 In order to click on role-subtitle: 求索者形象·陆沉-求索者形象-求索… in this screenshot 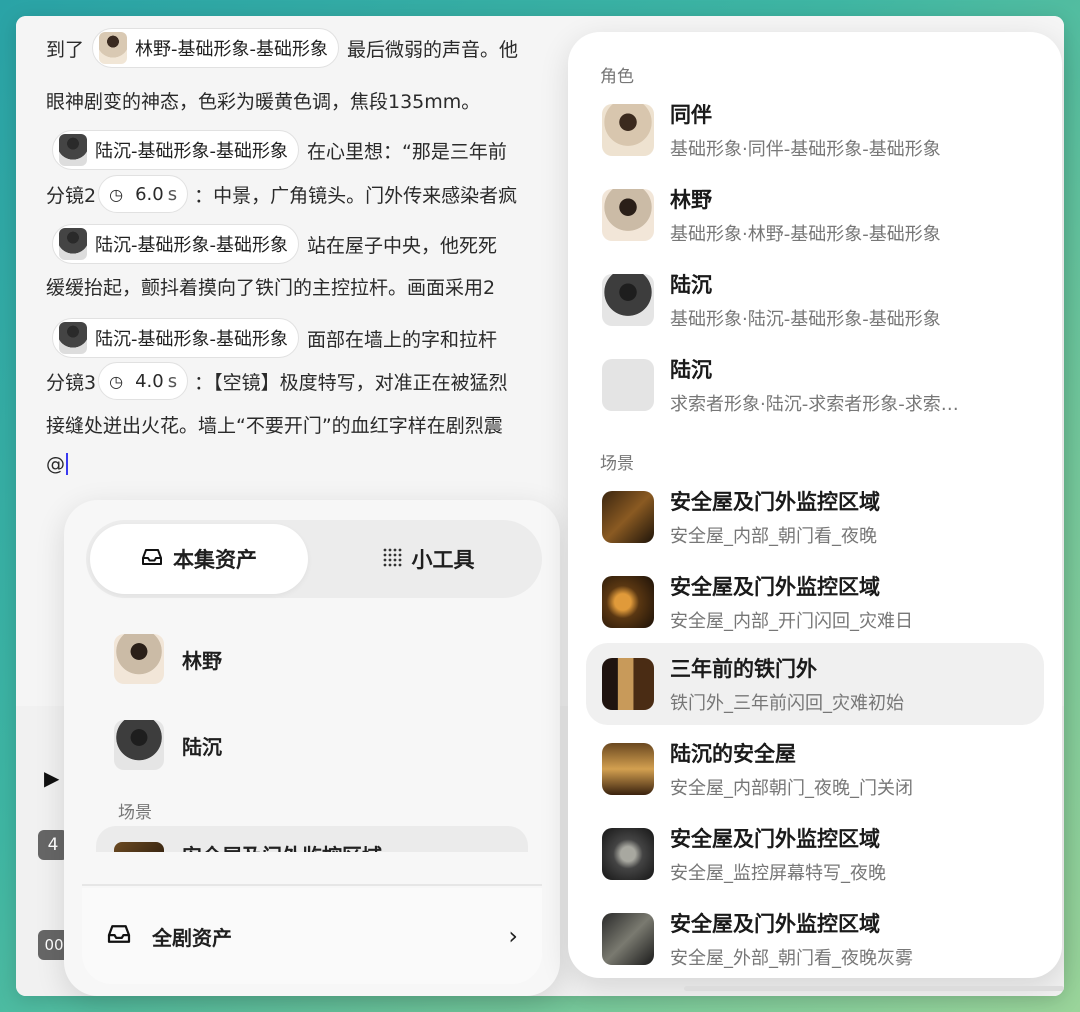, I will do `click(814, 404)`.